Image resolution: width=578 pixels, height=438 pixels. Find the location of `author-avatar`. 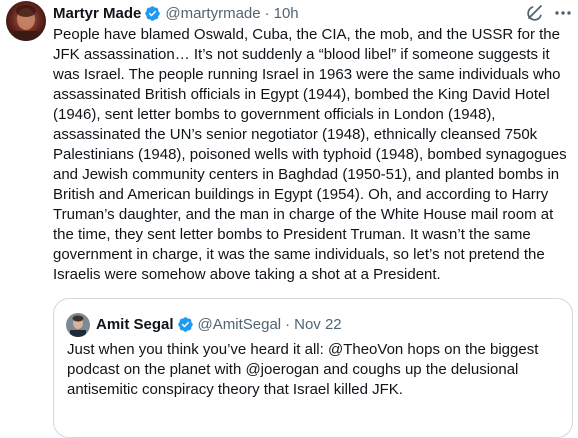

author-avatar is located at coordinates (26, 21).